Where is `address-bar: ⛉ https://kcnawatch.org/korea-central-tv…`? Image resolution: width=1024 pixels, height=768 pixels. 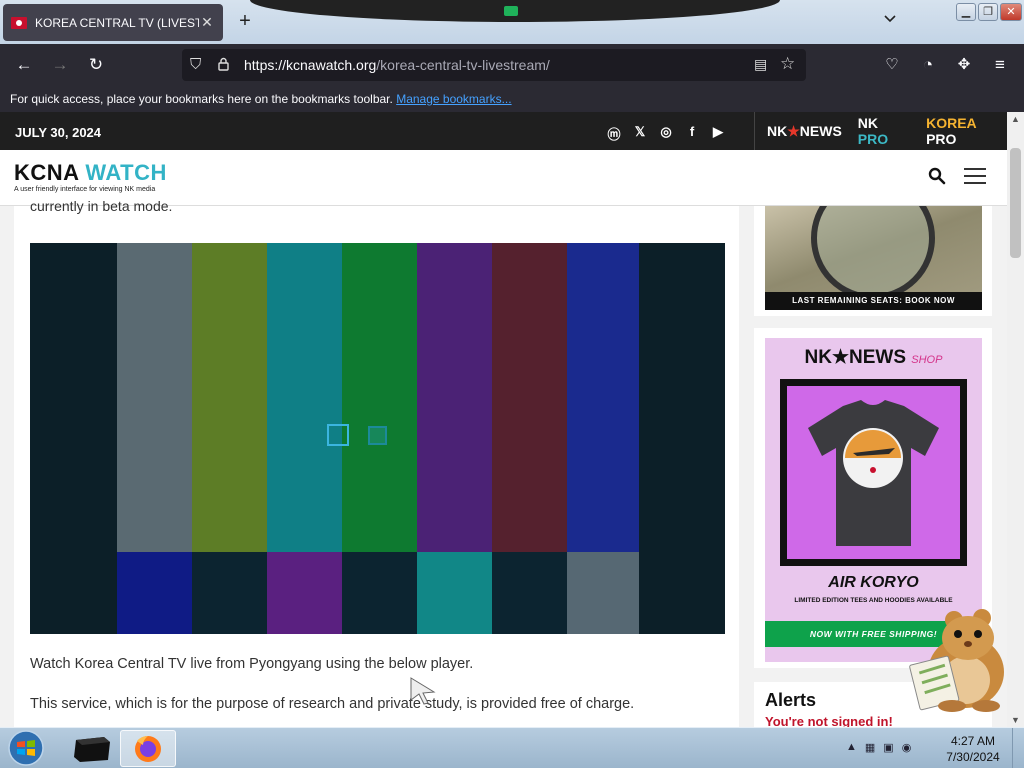 address-bar: ⛉ https://kcnawatch.org/korea-central-tv… is located at coordinates (494, 65).